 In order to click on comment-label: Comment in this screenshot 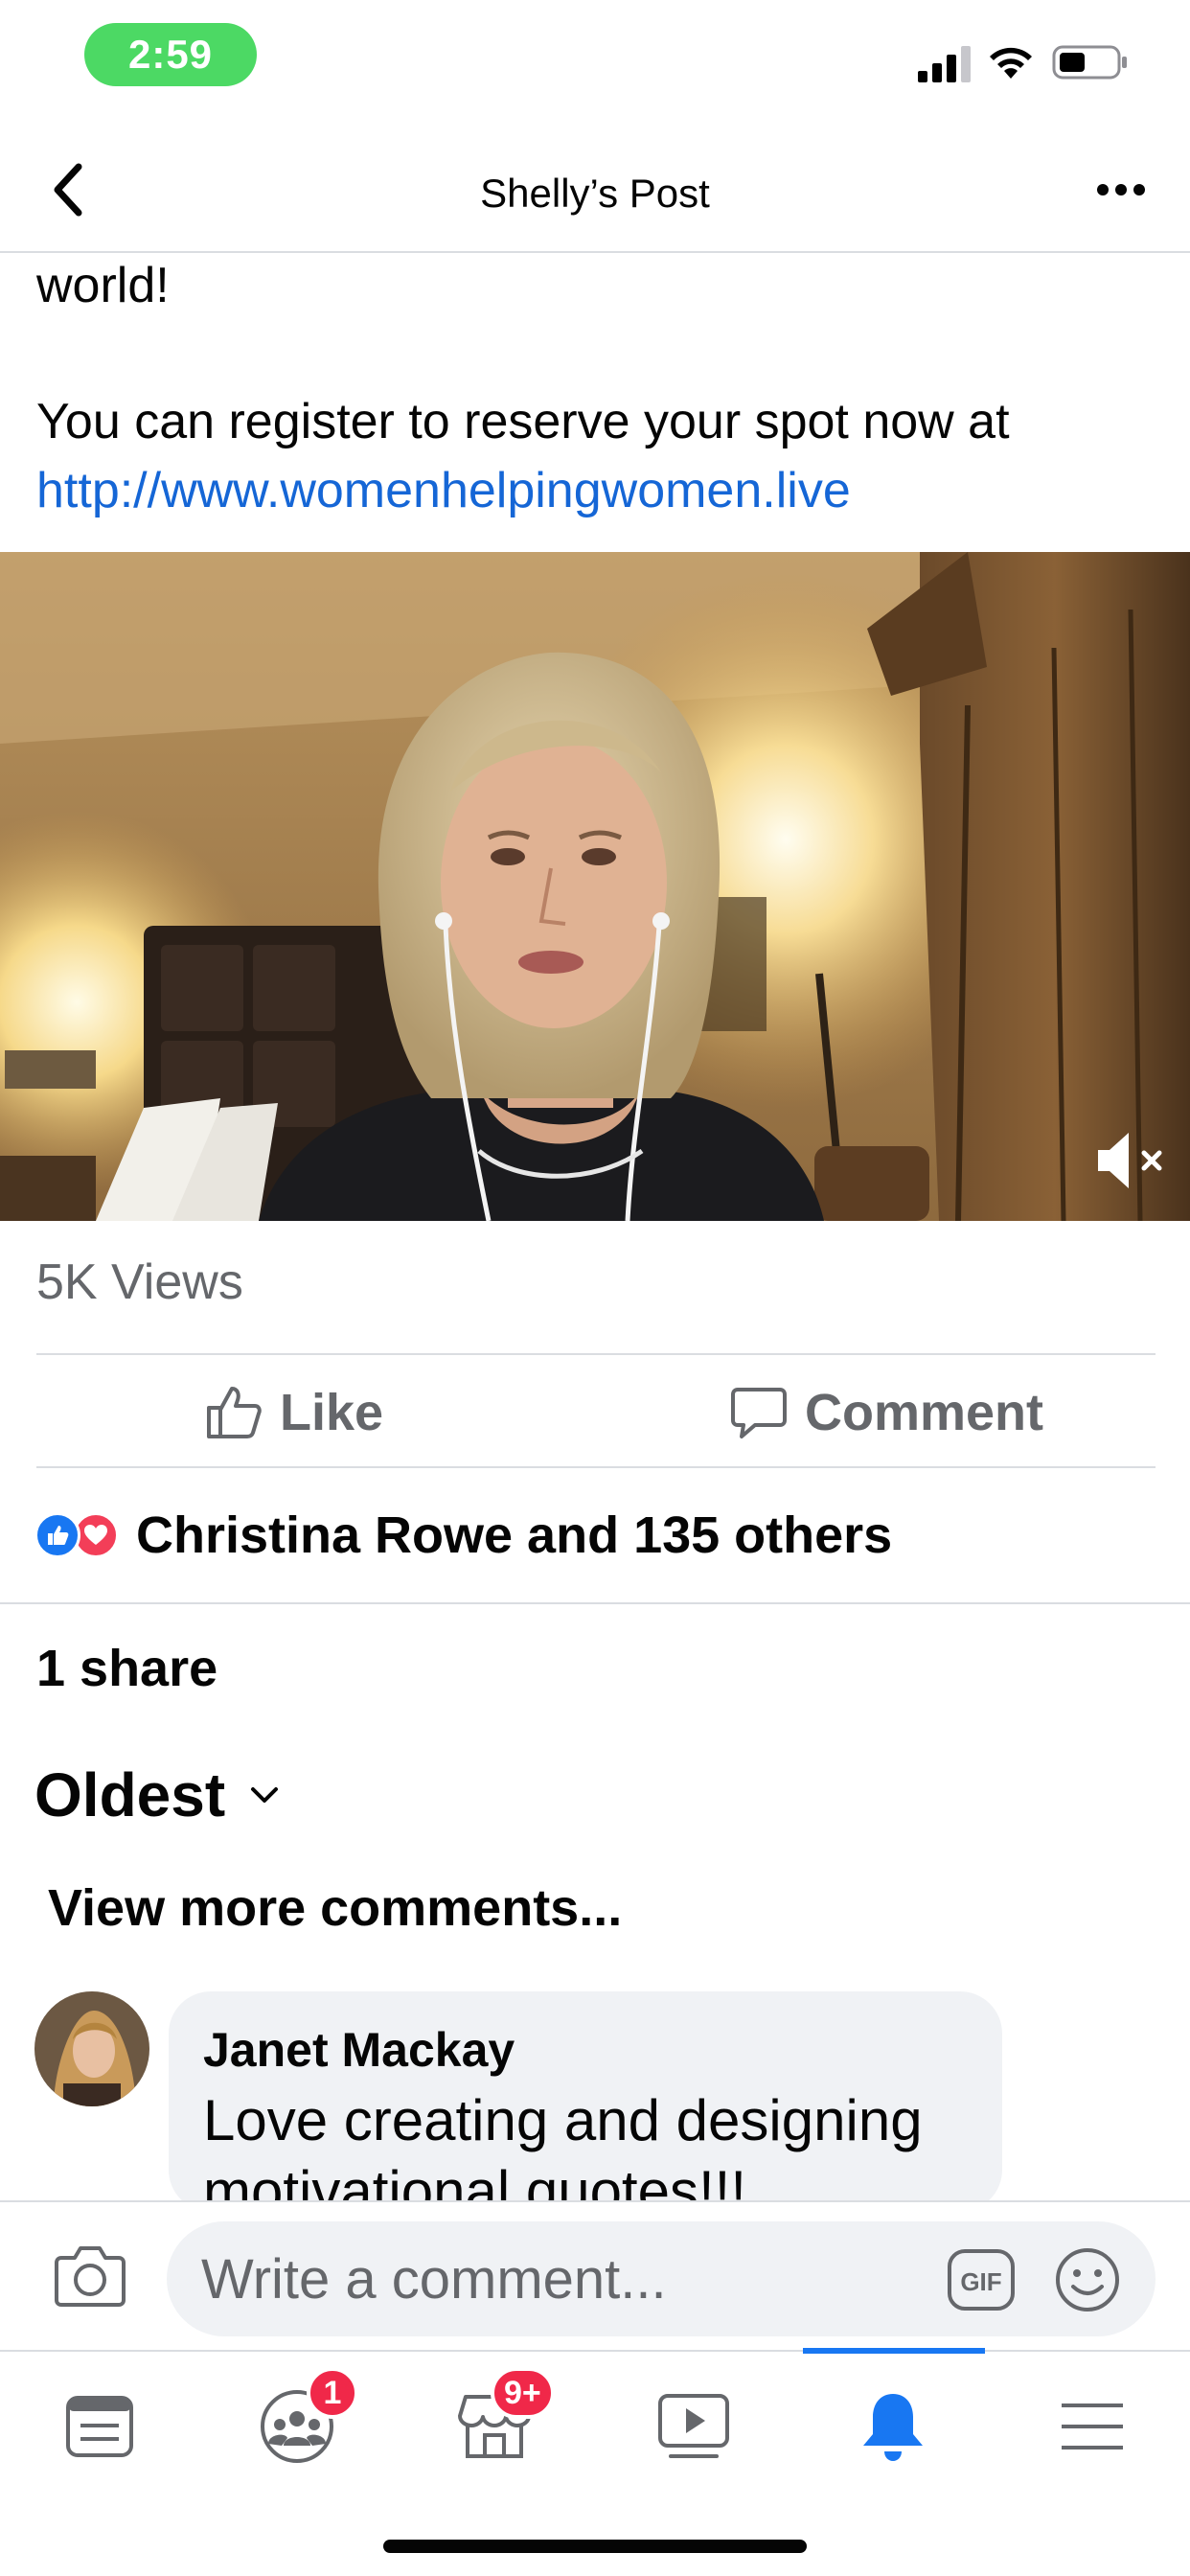, I will do `click(925, 1412)`.